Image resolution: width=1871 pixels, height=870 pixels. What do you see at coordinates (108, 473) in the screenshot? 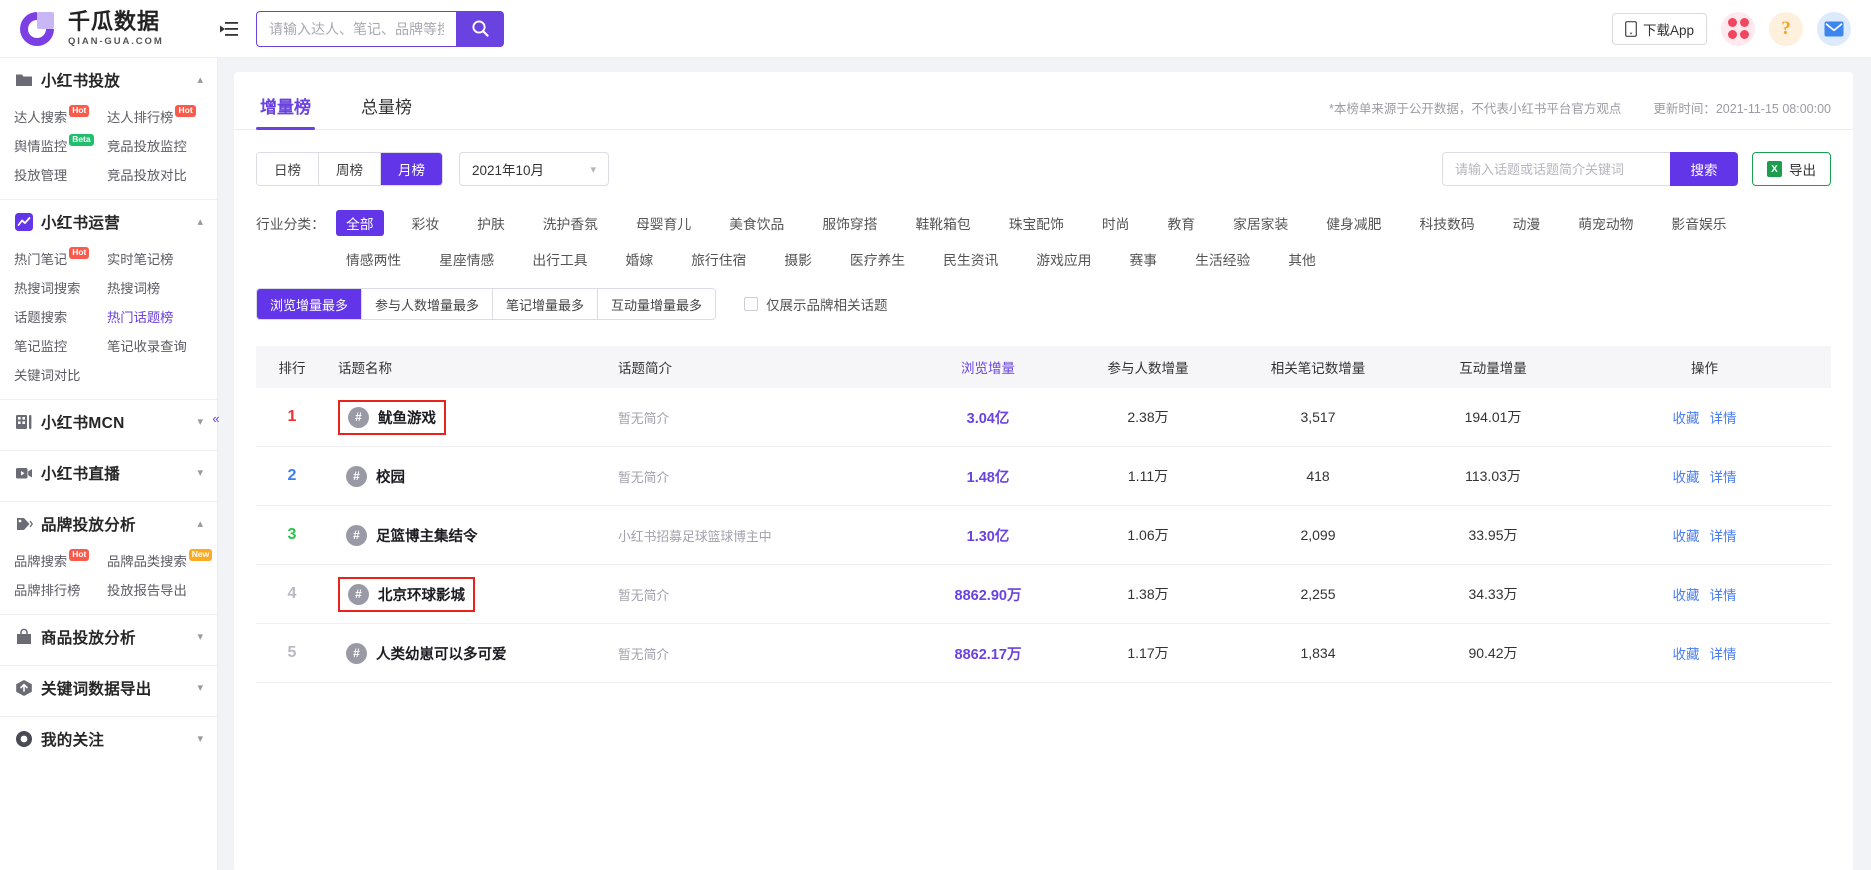
I see `sidebar-group-header: 小红书直播 ▾` at bounding box center [108, 473].